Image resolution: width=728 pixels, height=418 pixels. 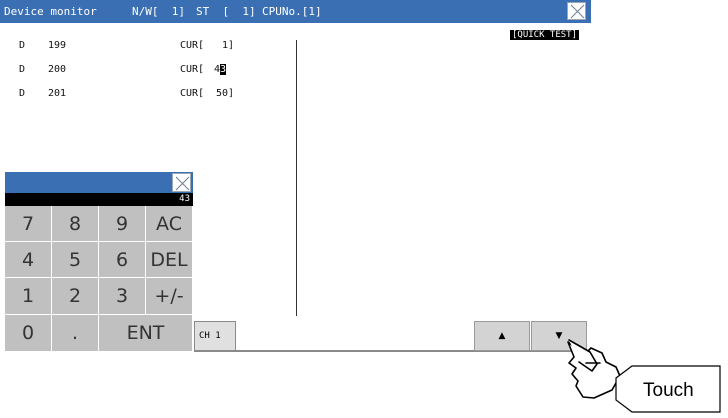 I want to click on touch-callout, so click(x=644, y=376).